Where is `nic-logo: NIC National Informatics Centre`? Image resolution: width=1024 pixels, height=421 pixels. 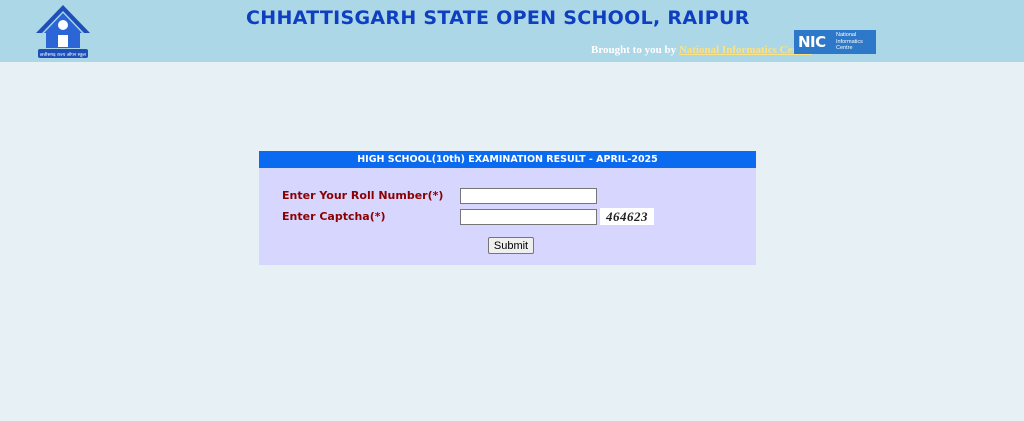
nic-logo: NIC National Informatics Centre is located at coordinates (835, 42).